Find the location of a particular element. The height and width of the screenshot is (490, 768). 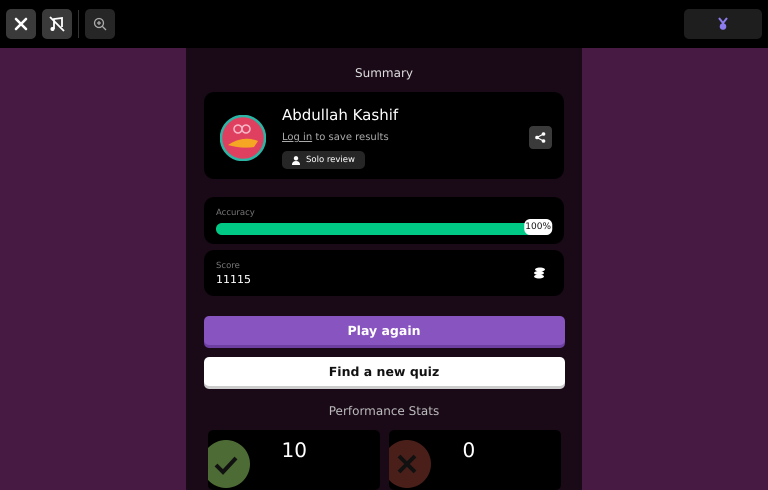

stat-value: 10 is located at coordinates (294, 451).